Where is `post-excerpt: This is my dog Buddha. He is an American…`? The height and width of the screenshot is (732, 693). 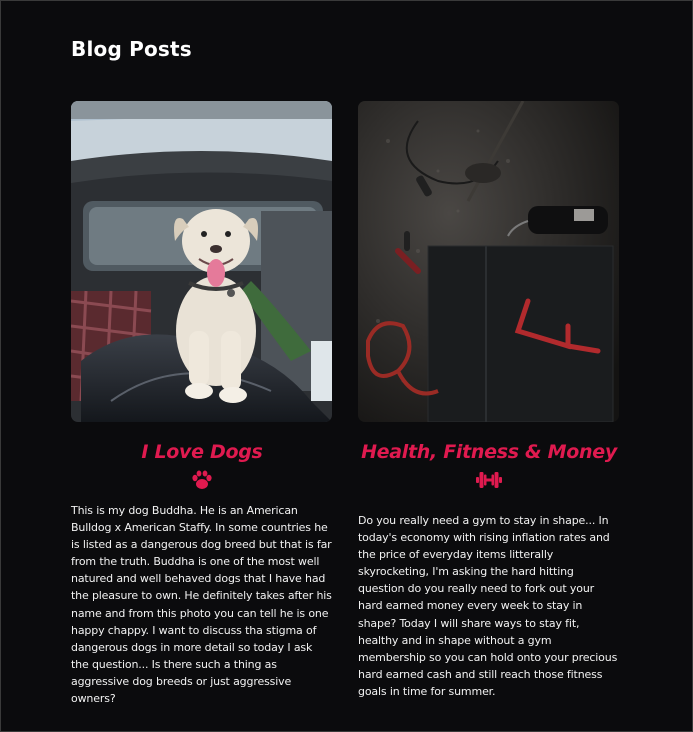
post-excerpt: This is my dog Buddha. He is an American… is located at coordinates (201, 605).